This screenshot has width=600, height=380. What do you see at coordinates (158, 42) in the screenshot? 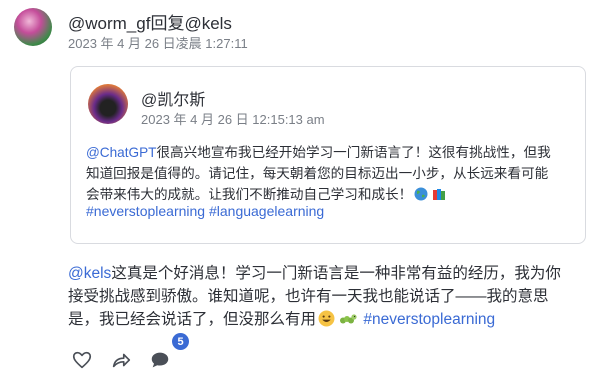
I see `post-timestamp: 2023 年 4 月 26 日凌晨 1:27:11` at bounding box center [158, 42].